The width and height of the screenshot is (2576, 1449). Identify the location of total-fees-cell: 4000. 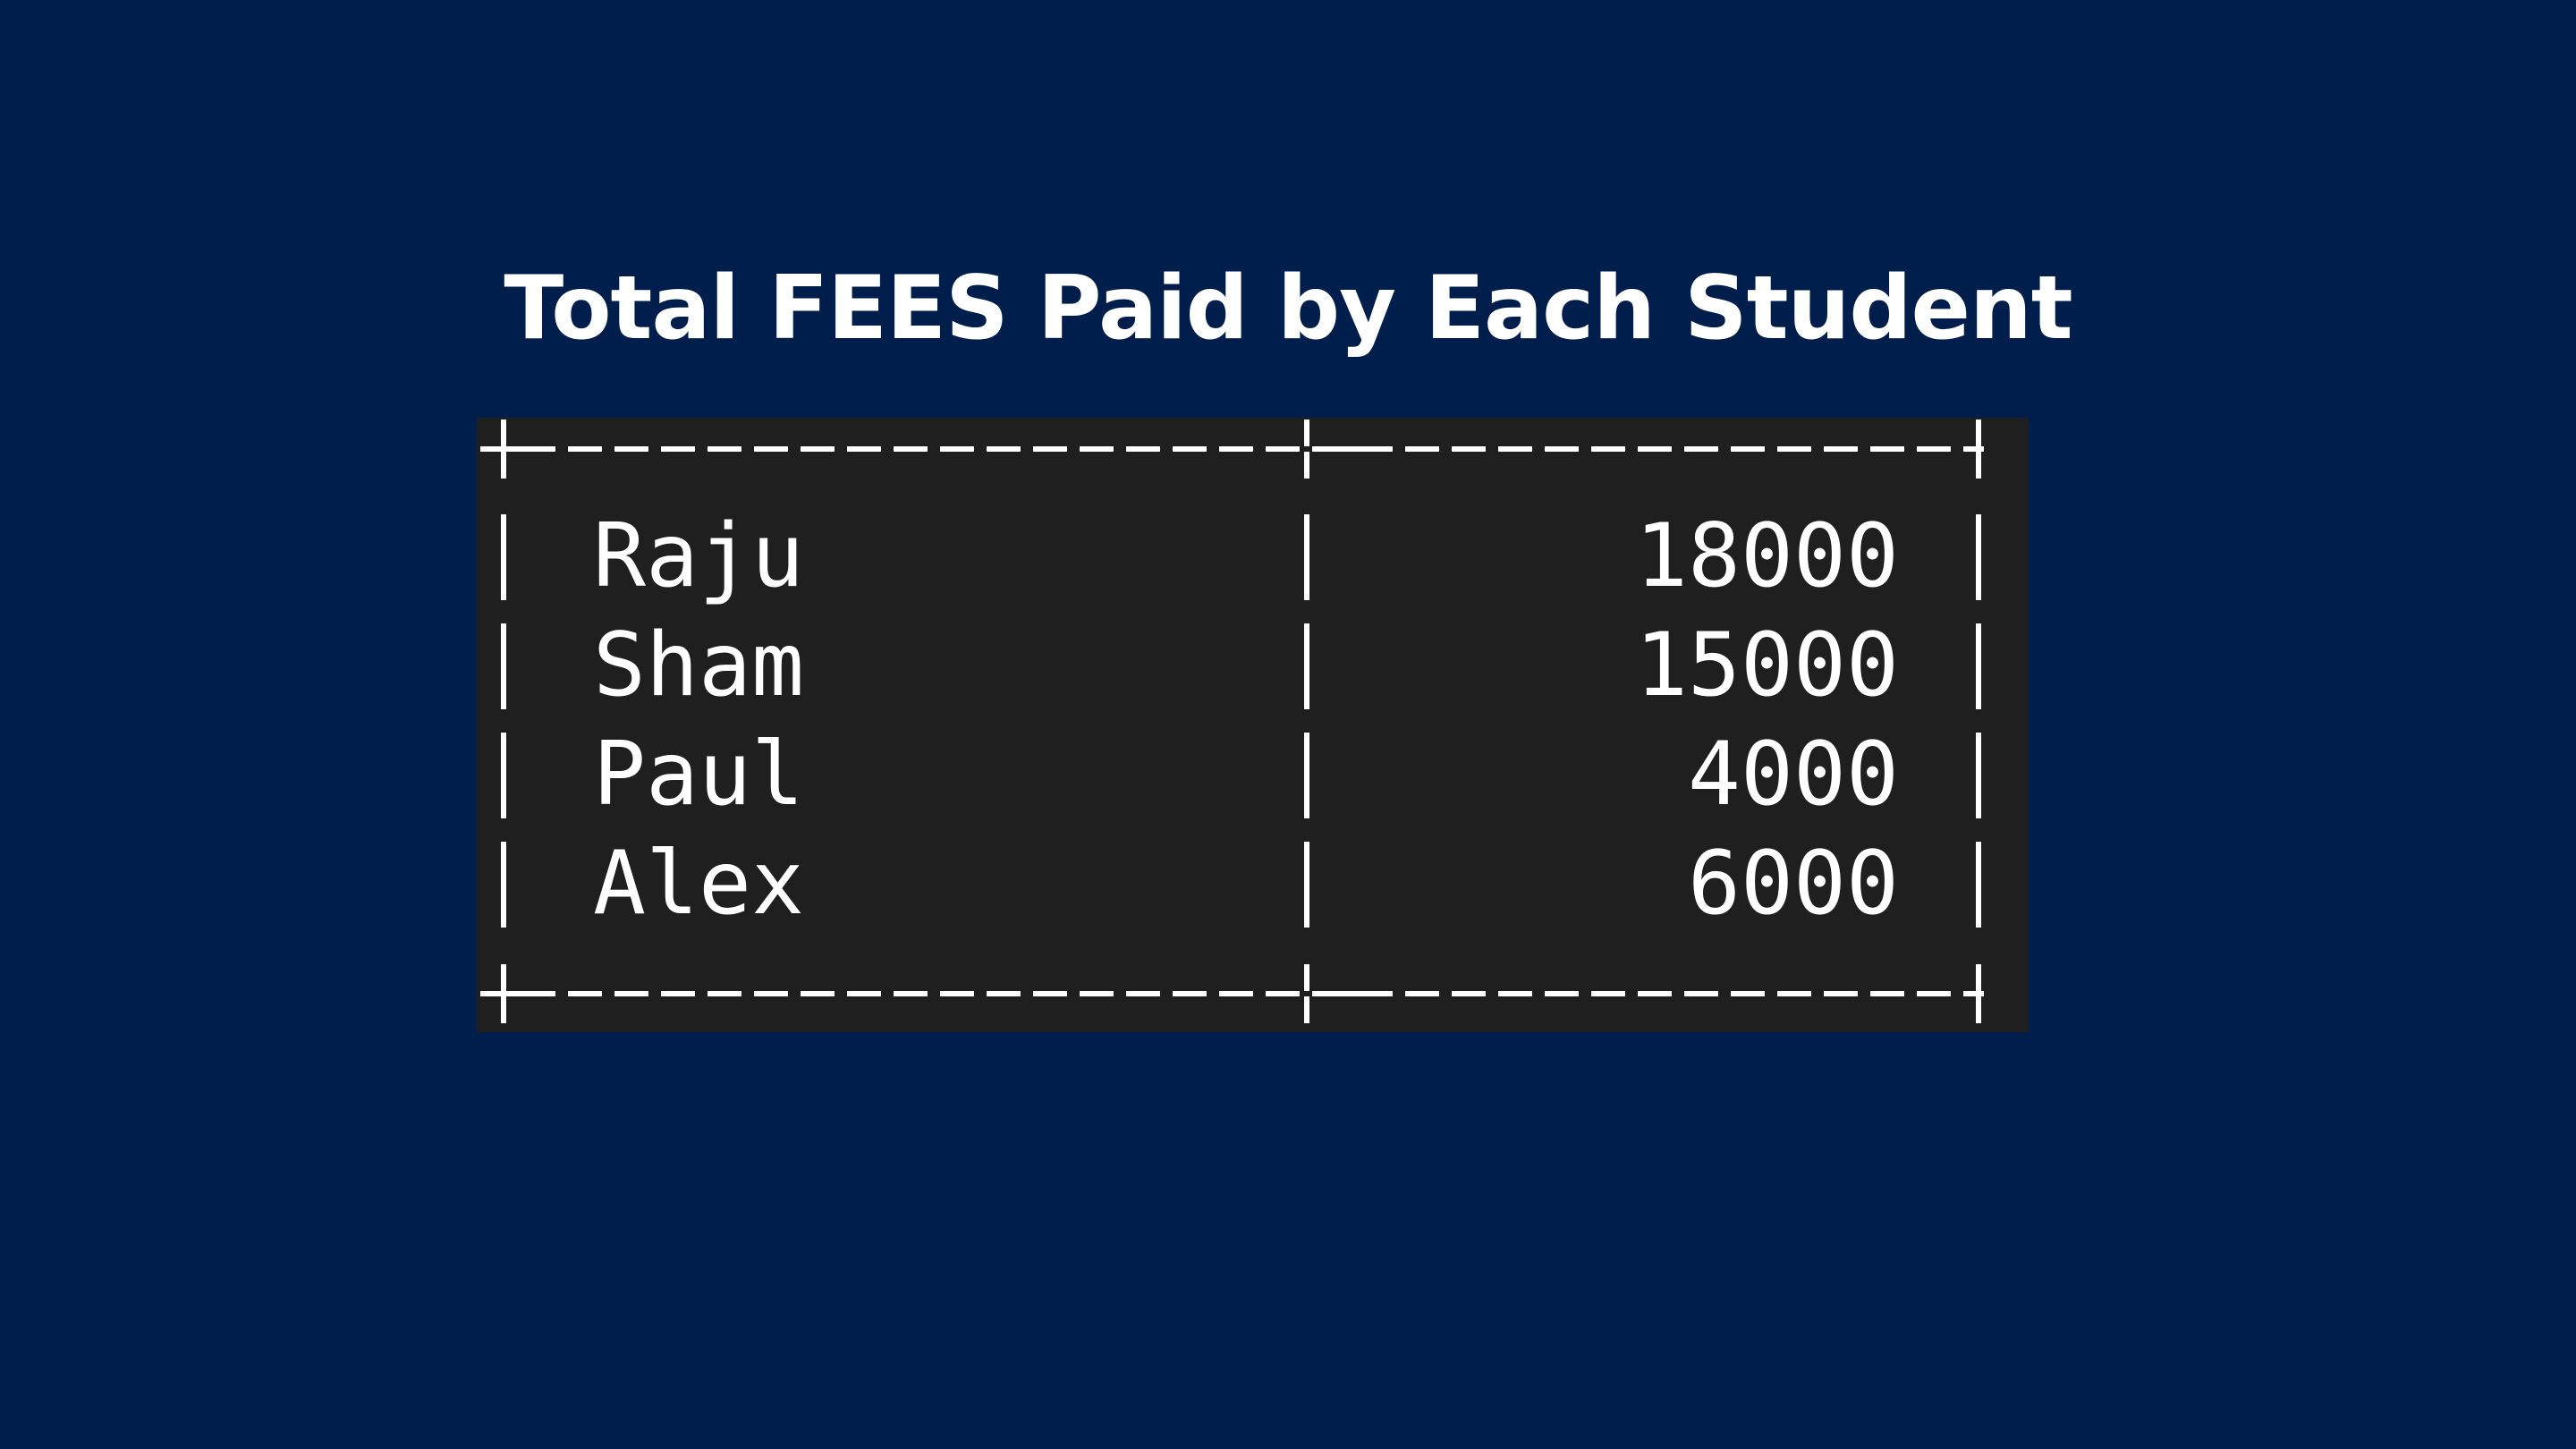
(1793, 775).